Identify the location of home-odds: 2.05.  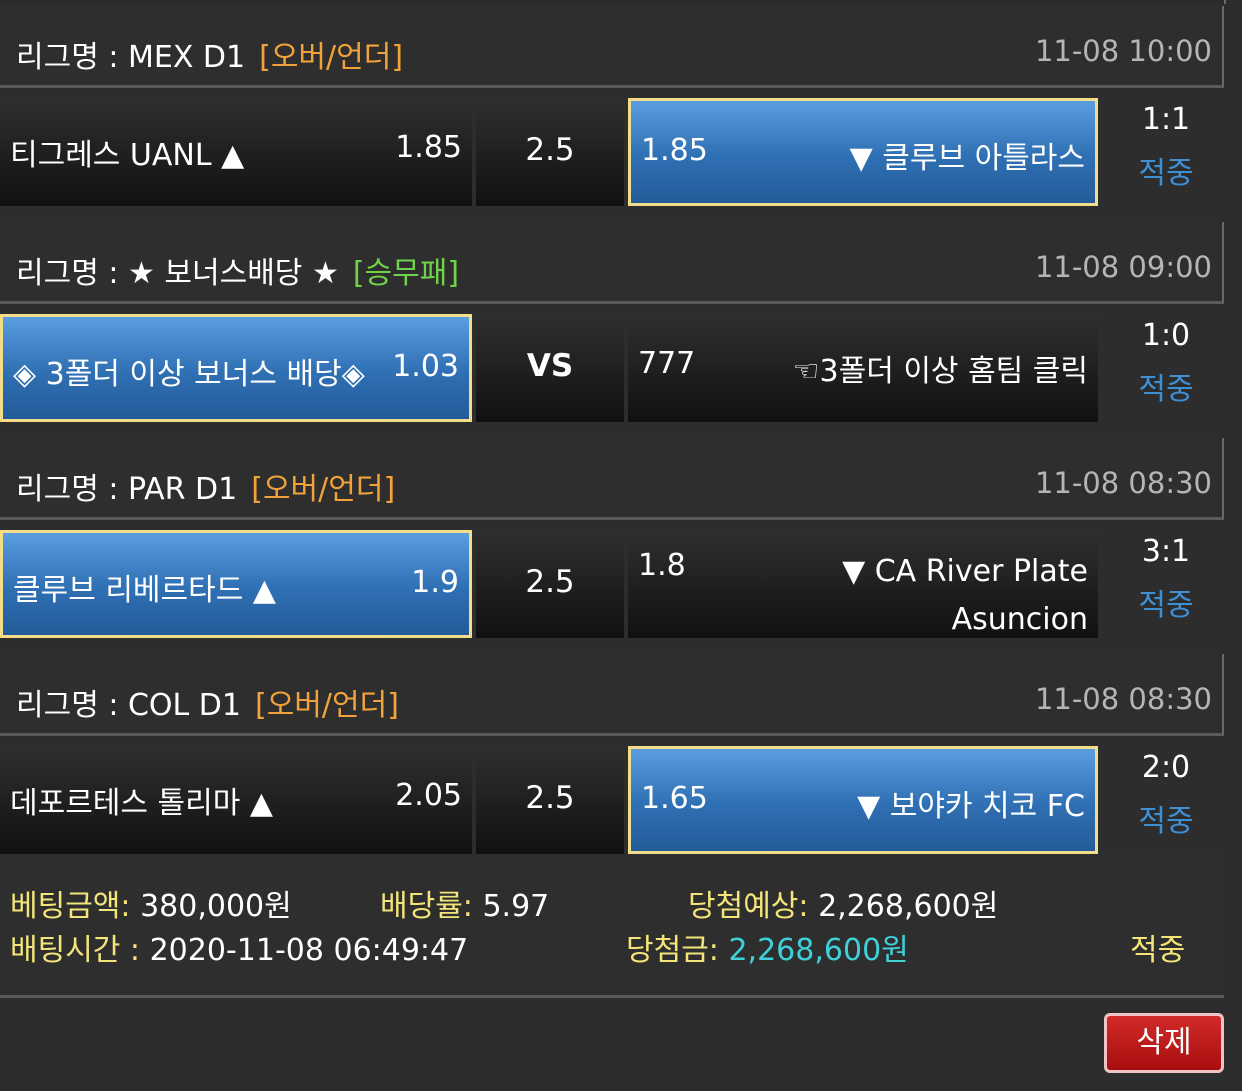
(428, 795).